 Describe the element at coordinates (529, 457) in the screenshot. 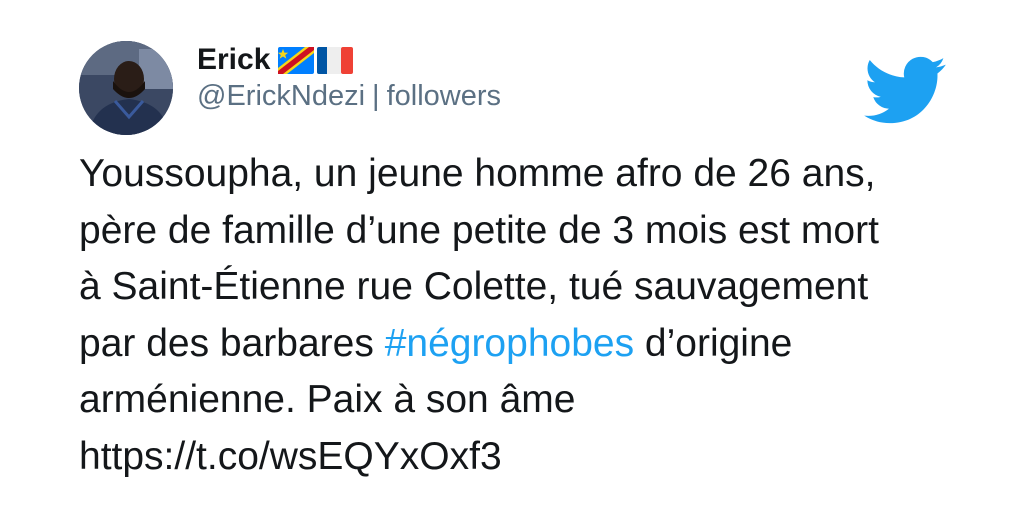

I see `tweet-url-link: https://t.co/wsEQYxOxf3` at that location.